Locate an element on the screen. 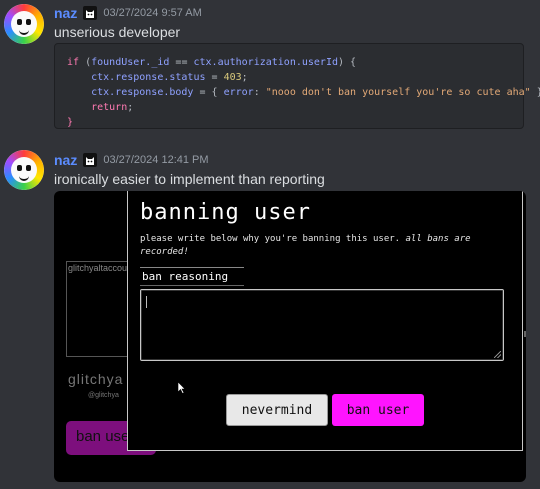 This screenshot has width=540, height=489. resize-handle-icon is located at coordinates (497, 354).